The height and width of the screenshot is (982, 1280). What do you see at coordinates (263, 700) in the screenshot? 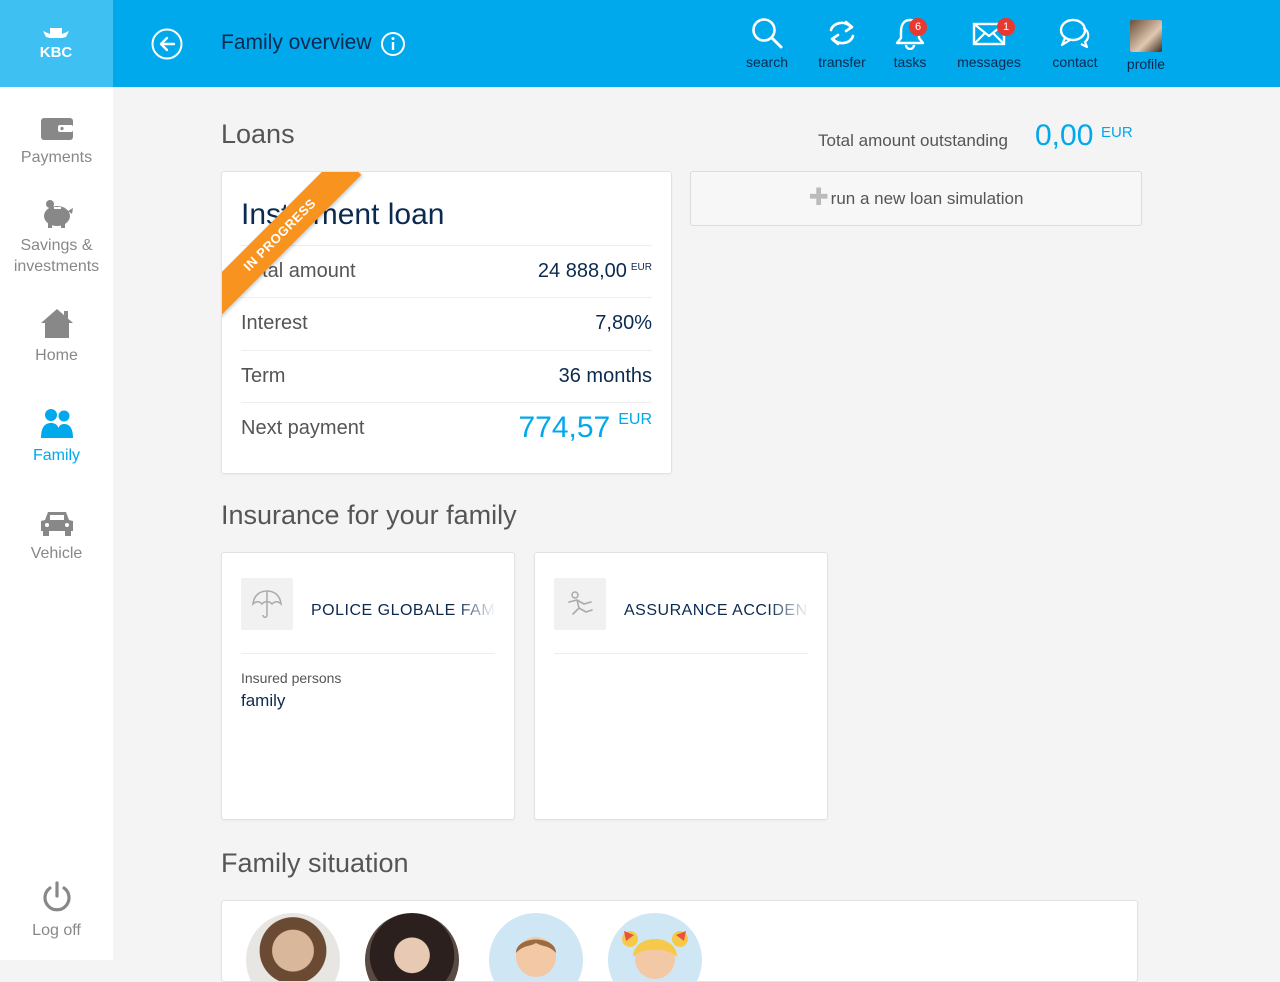
I see `insured-persons-value: family` at bounding box center [263, 700].